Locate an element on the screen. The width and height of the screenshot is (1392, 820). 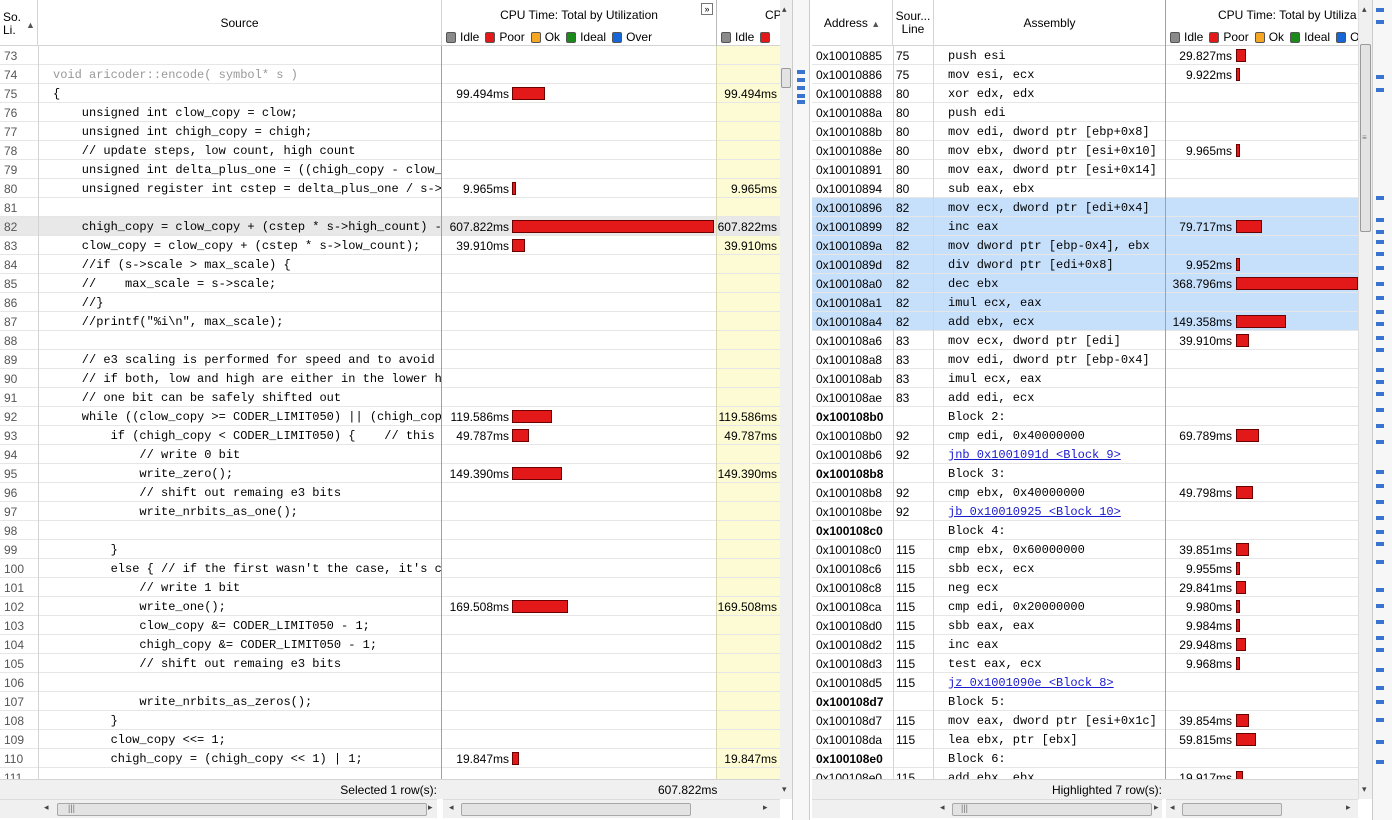
source-row: 97 write_nrbits_as_one(); is located at coordinates (390, 511).